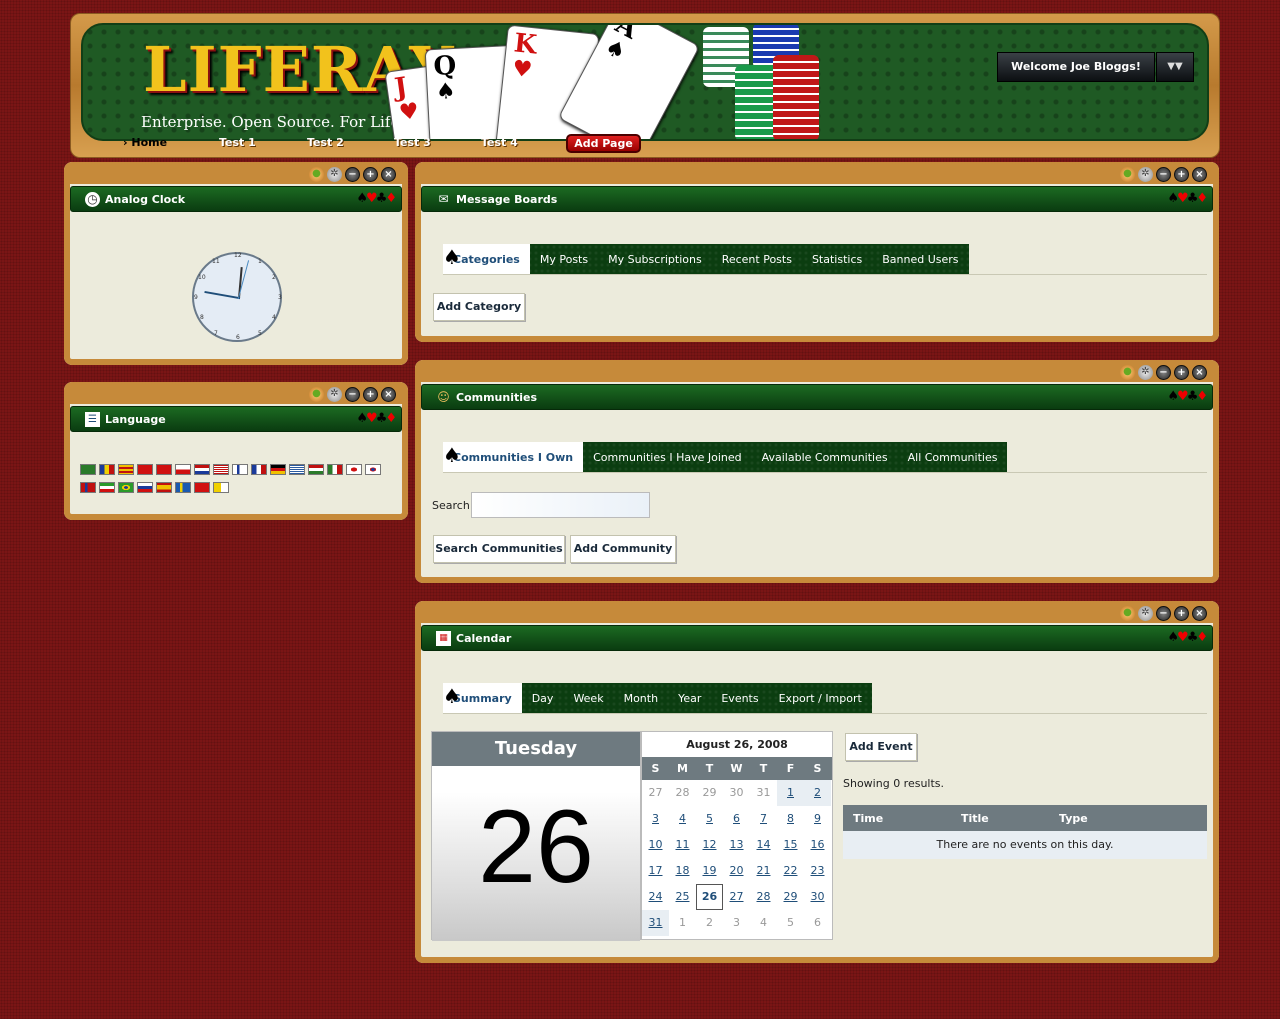 This screenshot has height=1019, width=1280. What do you see at coordinates (164, 487) in the screenshot?
I see `flag-spanish` at bounding box center [164, 487].